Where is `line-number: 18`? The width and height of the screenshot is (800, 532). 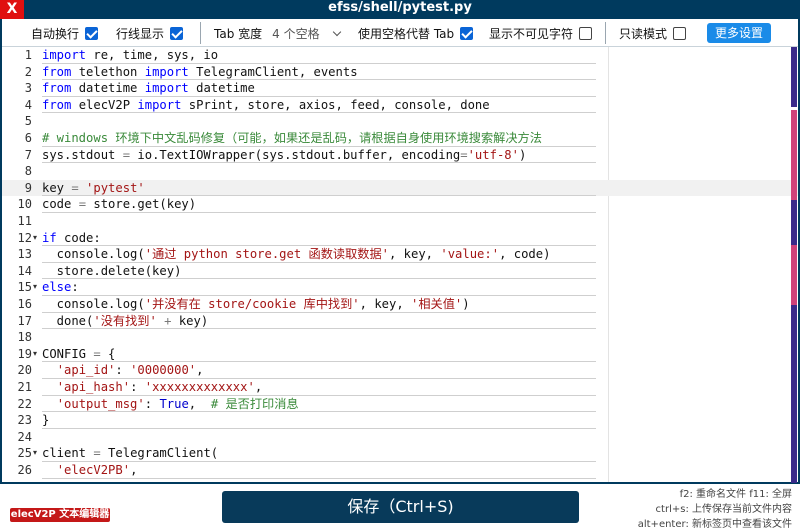
line-number: 18 is located at coordinates (24, 337).